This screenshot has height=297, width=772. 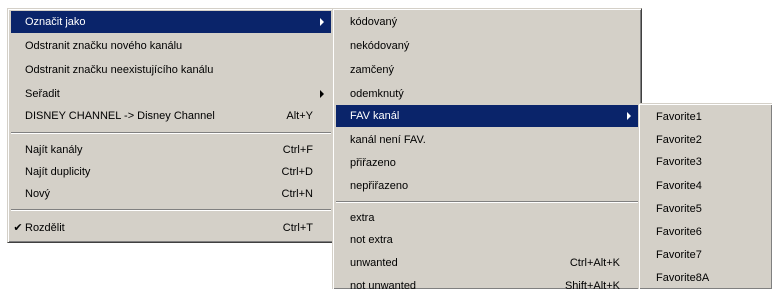 I want to click on menu-item-not-unwanted: not unwanted Shift+Alt+K, so click(x=487, y=286).